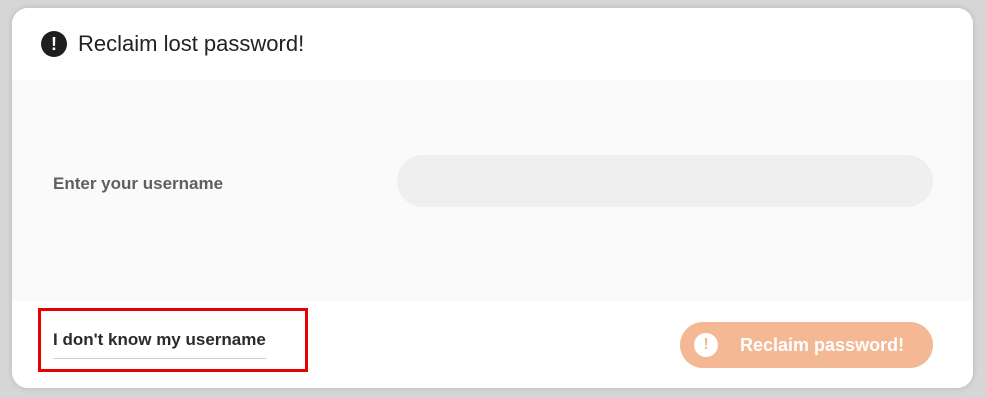 The image size is (986, 398). I want to click on reclaim-password-button: ! Reclaim password!, so click(806, 345).